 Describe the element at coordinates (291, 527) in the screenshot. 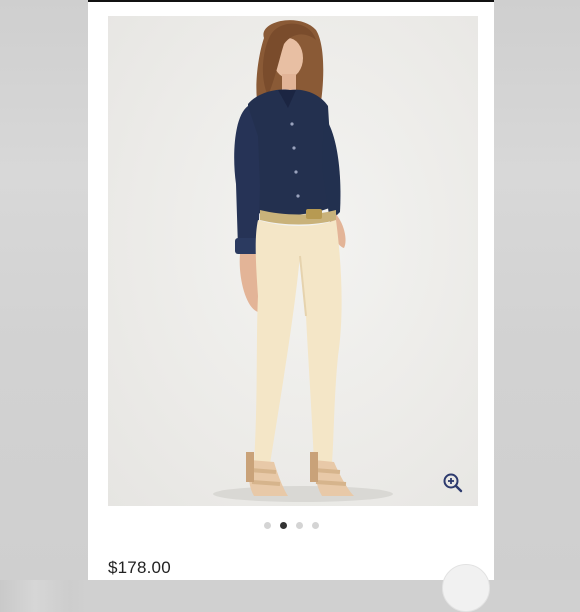

I see `gallery-pagination` at that location.